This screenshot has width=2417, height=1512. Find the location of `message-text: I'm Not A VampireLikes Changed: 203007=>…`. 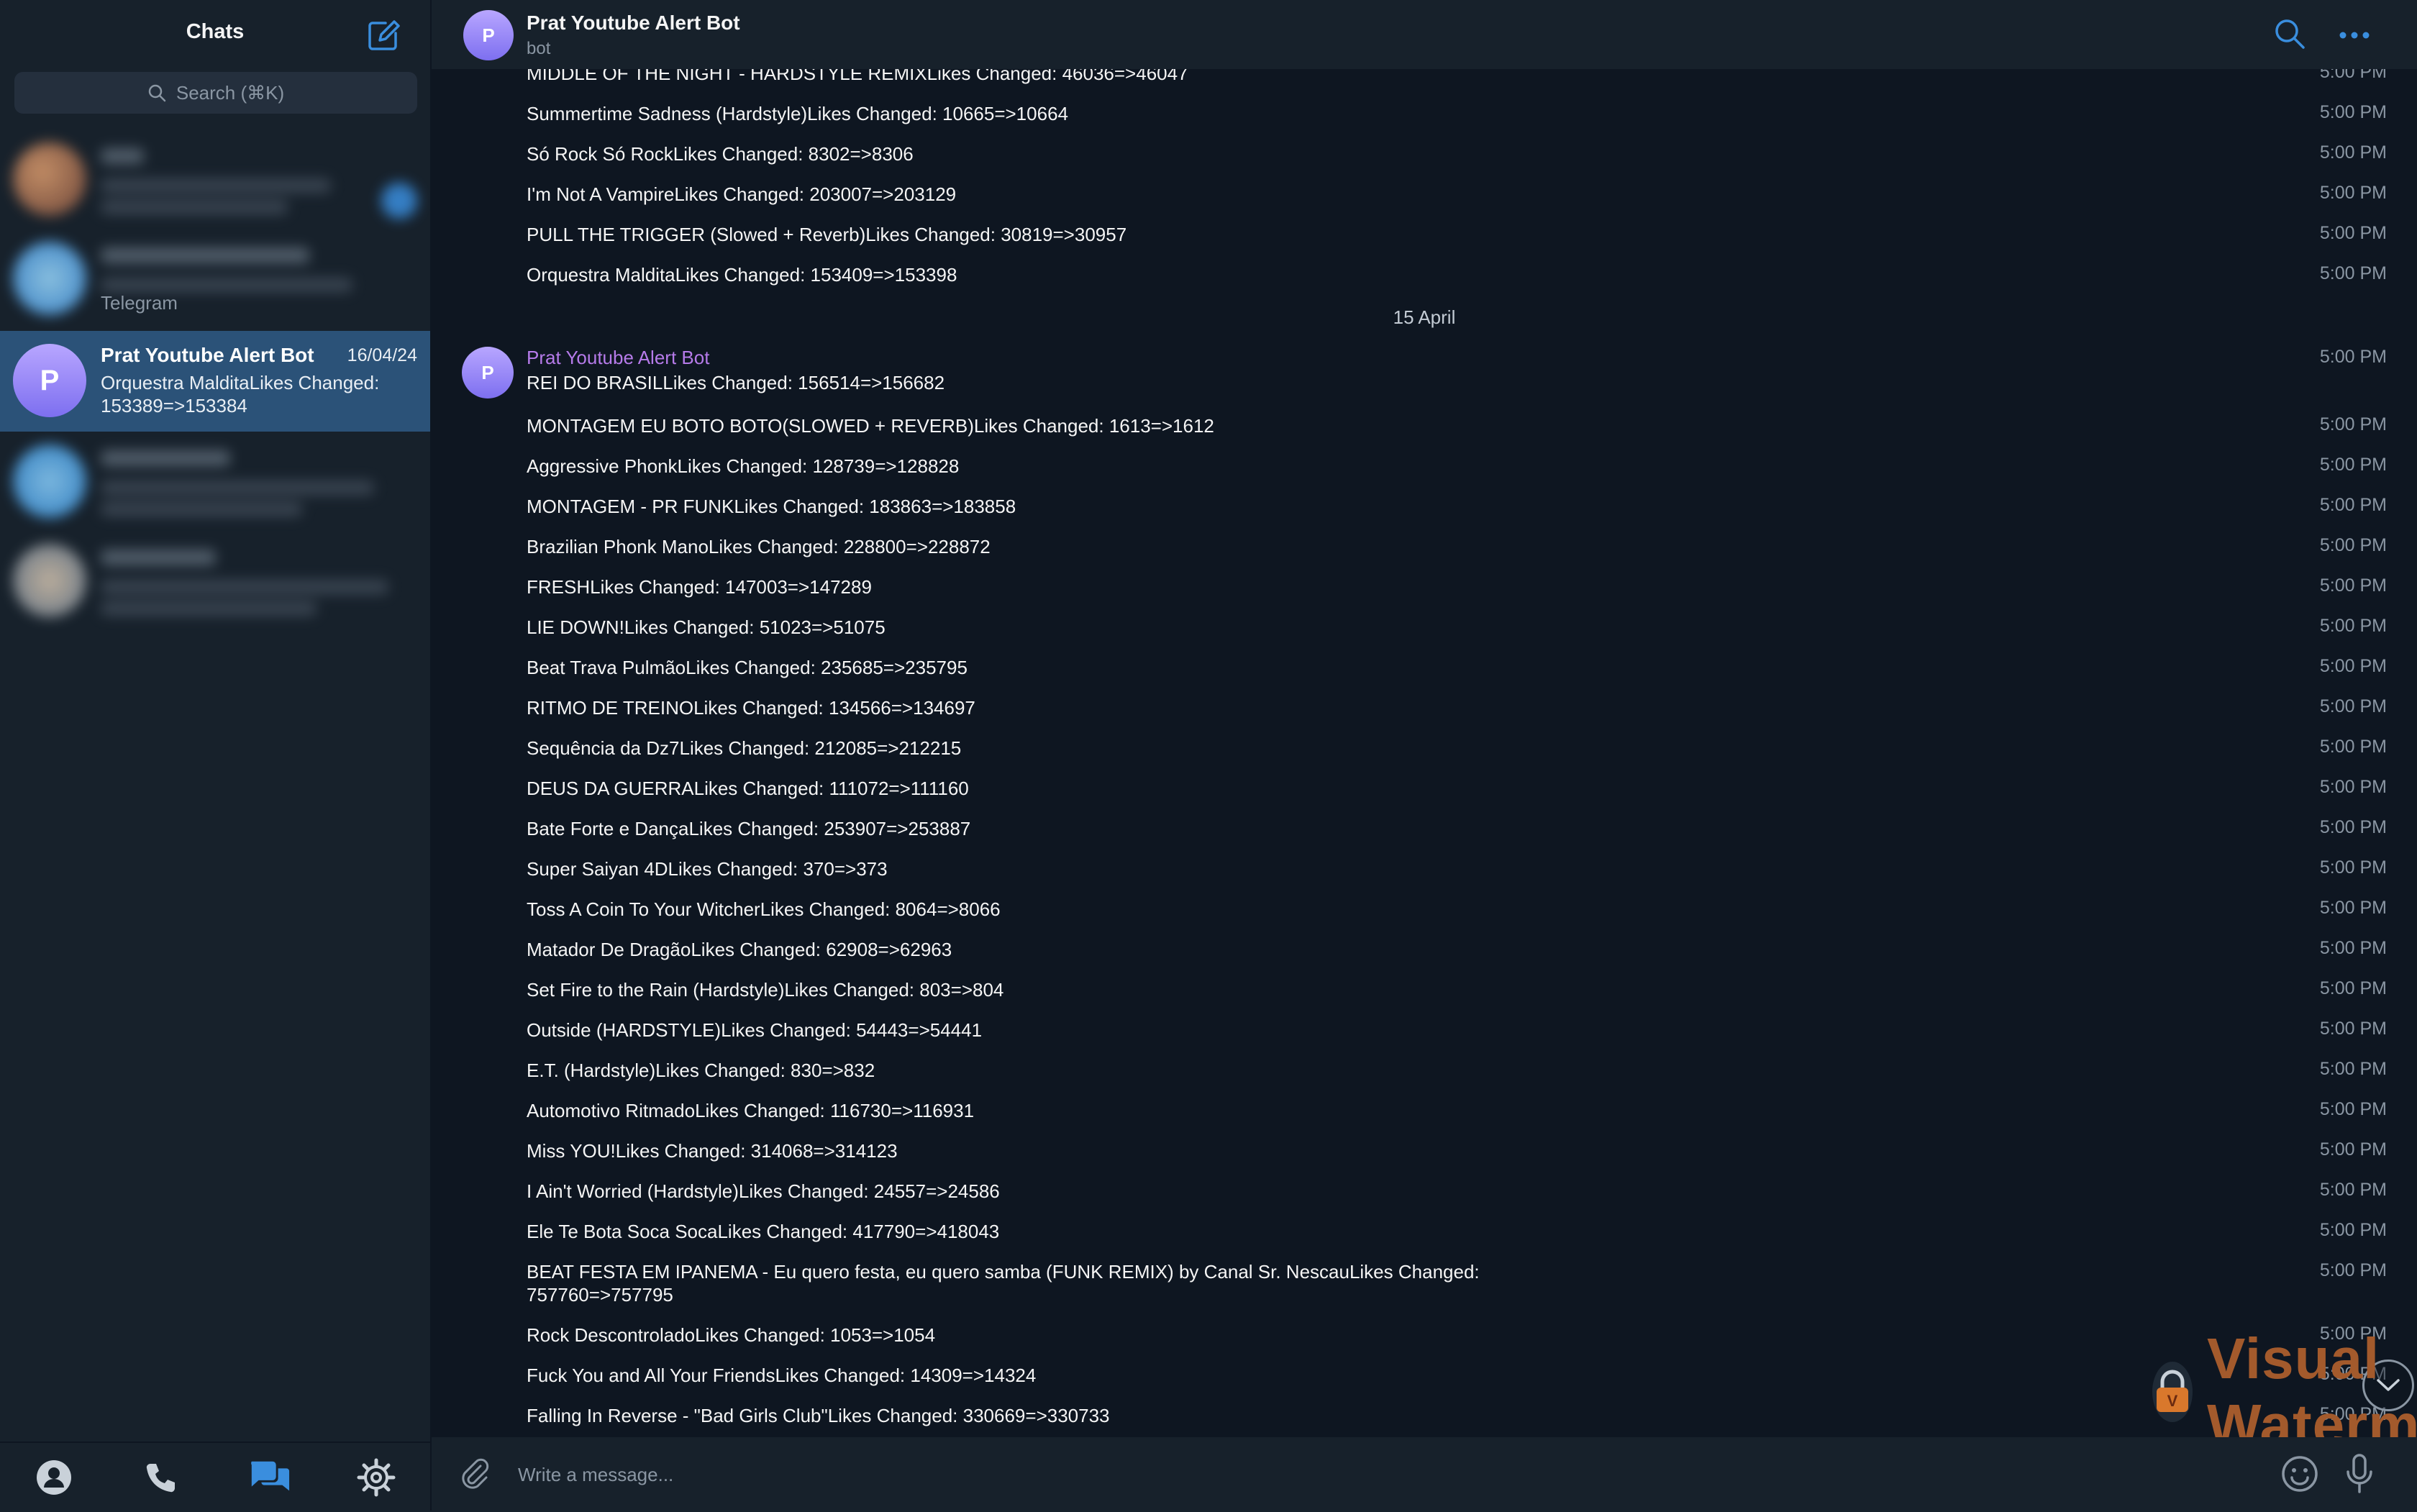

message-text: I'm Not A VampireLikes Changed: 203007=>… is located at coordinates (1203, 194).